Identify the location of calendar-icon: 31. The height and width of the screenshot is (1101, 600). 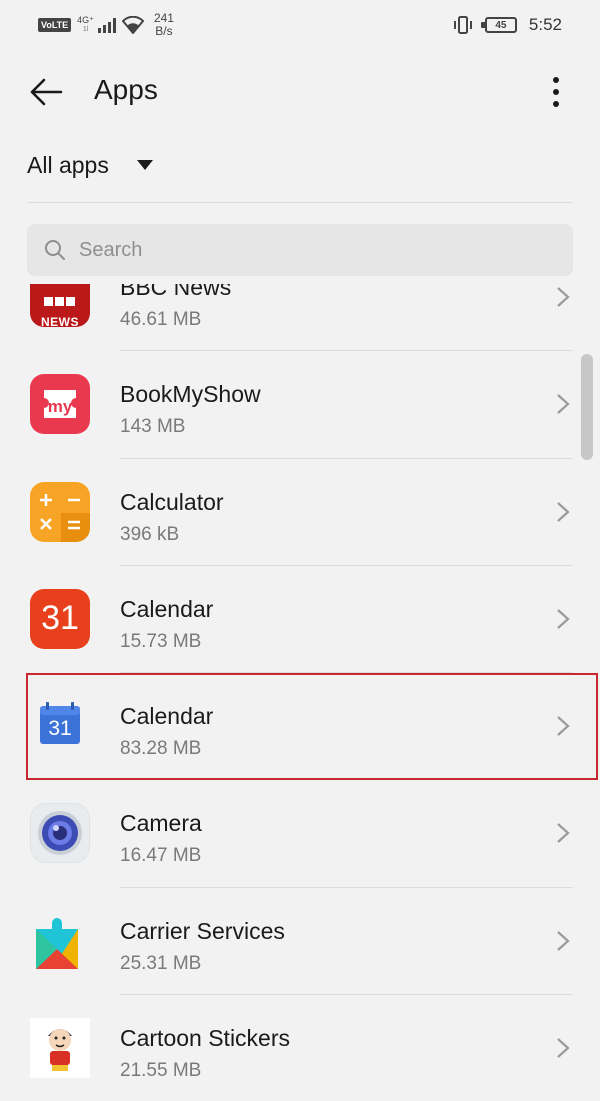
(60, 618).